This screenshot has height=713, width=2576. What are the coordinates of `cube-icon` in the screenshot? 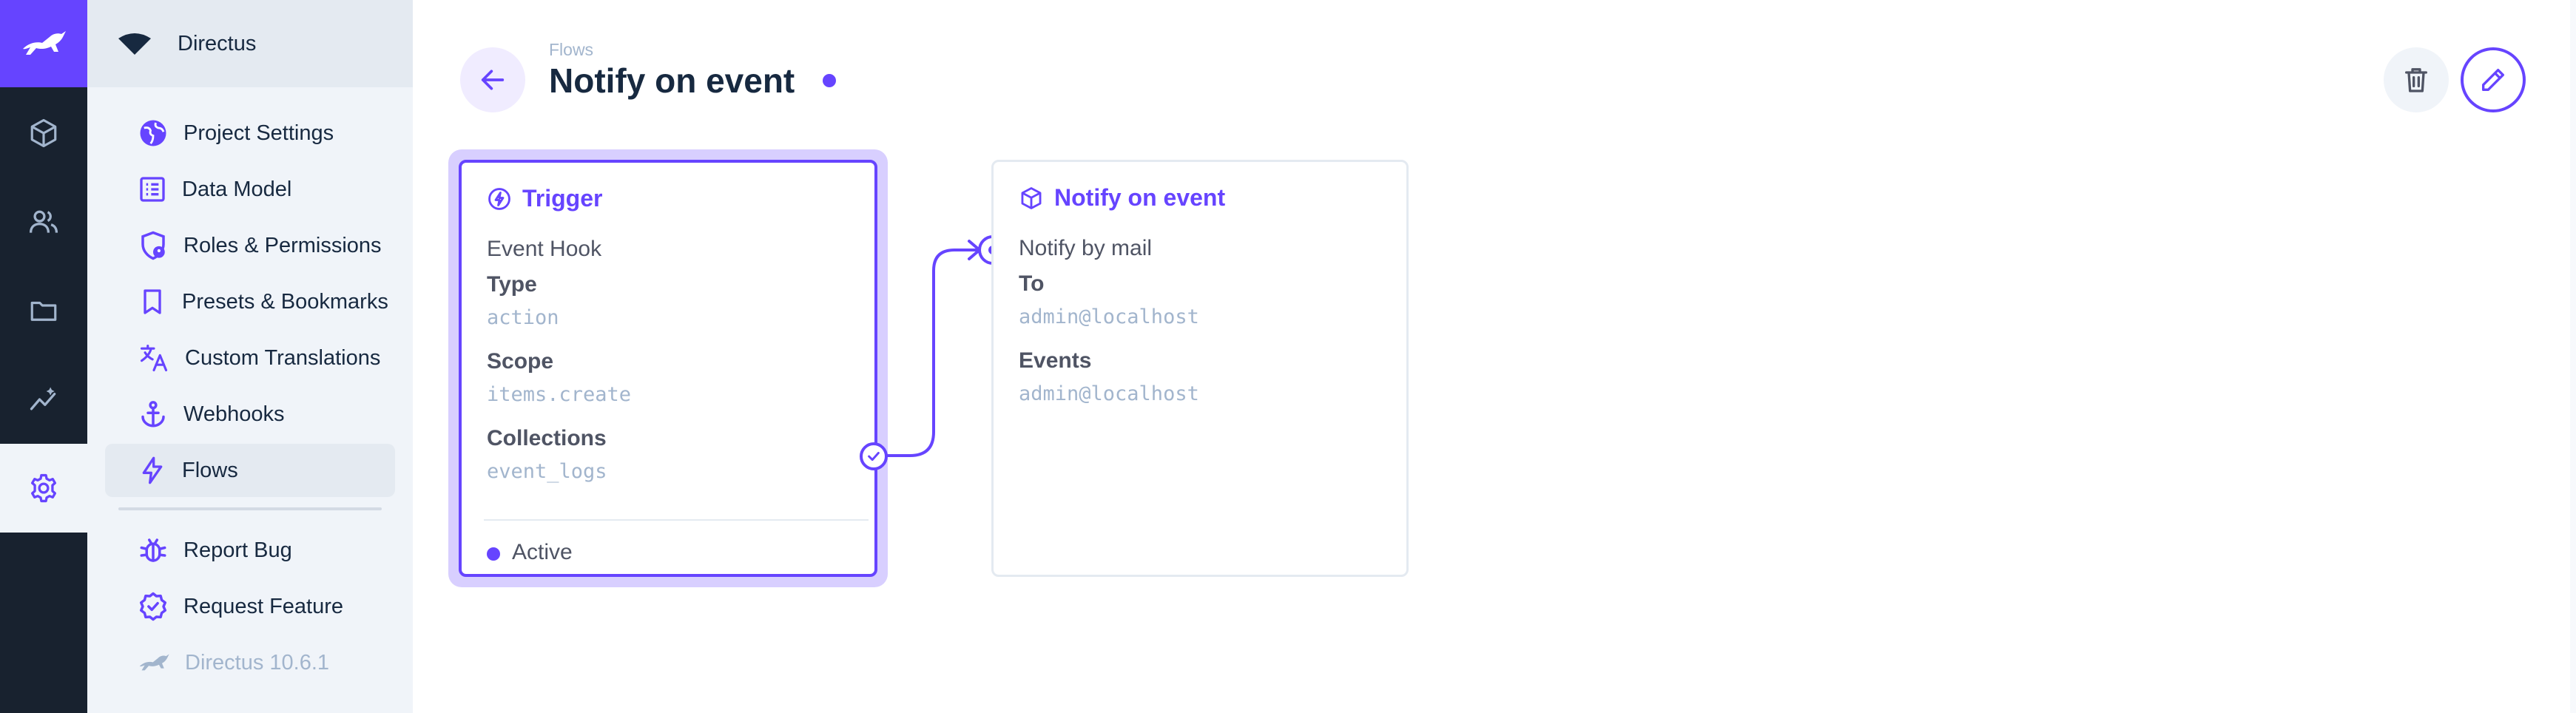 It's located at (43, 133).